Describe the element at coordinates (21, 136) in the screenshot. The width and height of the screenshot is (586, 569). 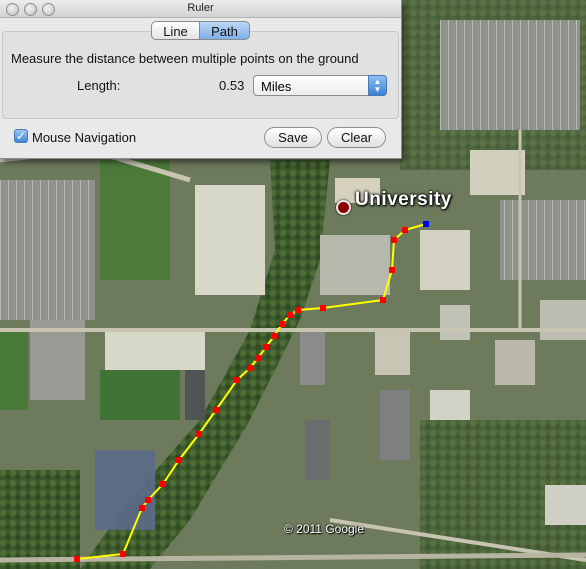
I see `mouse-navigation-checkbox: ✓` at that location.